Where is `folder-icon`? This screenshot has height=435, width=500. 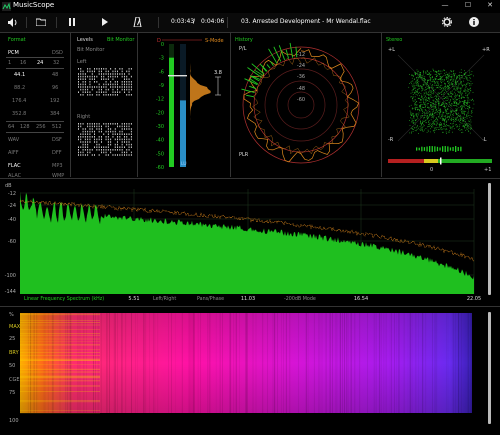 folder-icon is located at coordinates (41, 22).